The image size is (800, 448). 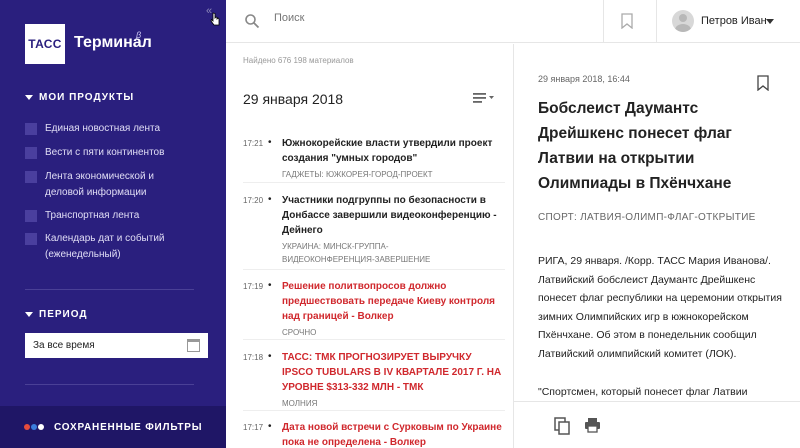 I want to click on news-time: 17:19, so click(x=253, y=286).